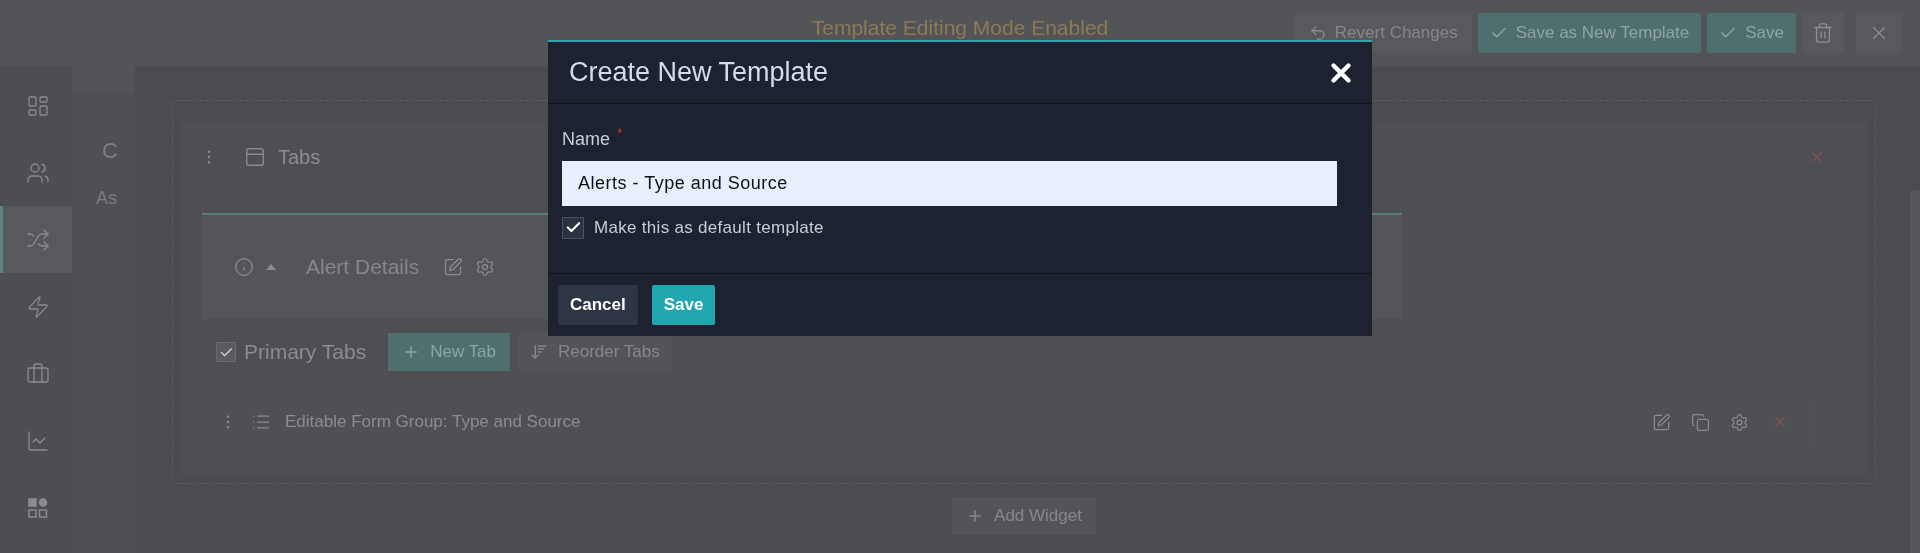  I want to click on default-template-checkbox, so click(573, 227).